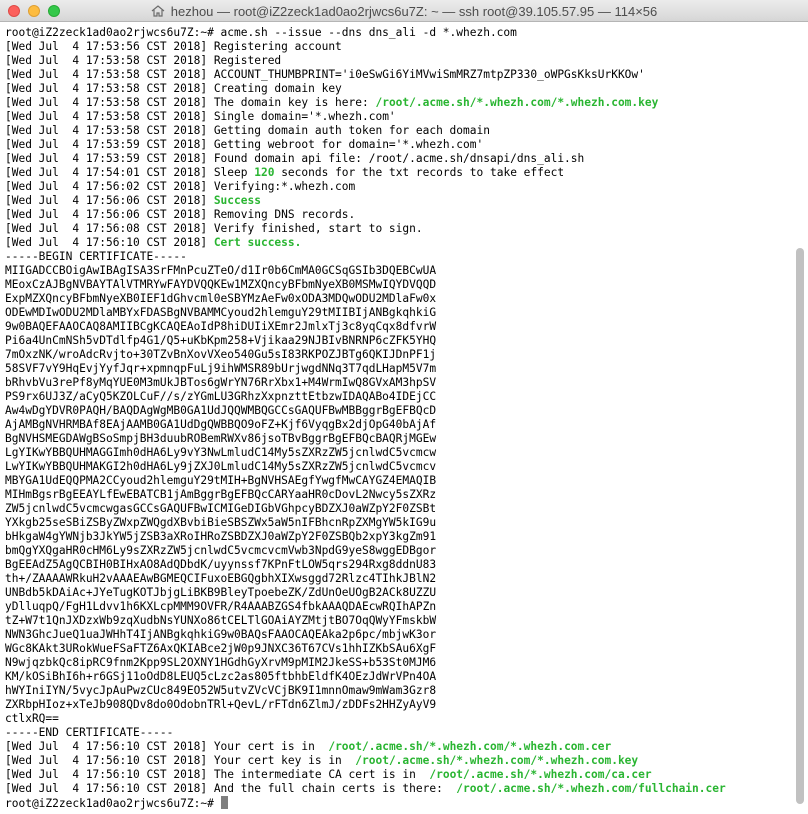  Describe the element at coordinates (89, 732) in the screenshot. I see `certificate-line: -----END CERTIFICATE-----` at that location.